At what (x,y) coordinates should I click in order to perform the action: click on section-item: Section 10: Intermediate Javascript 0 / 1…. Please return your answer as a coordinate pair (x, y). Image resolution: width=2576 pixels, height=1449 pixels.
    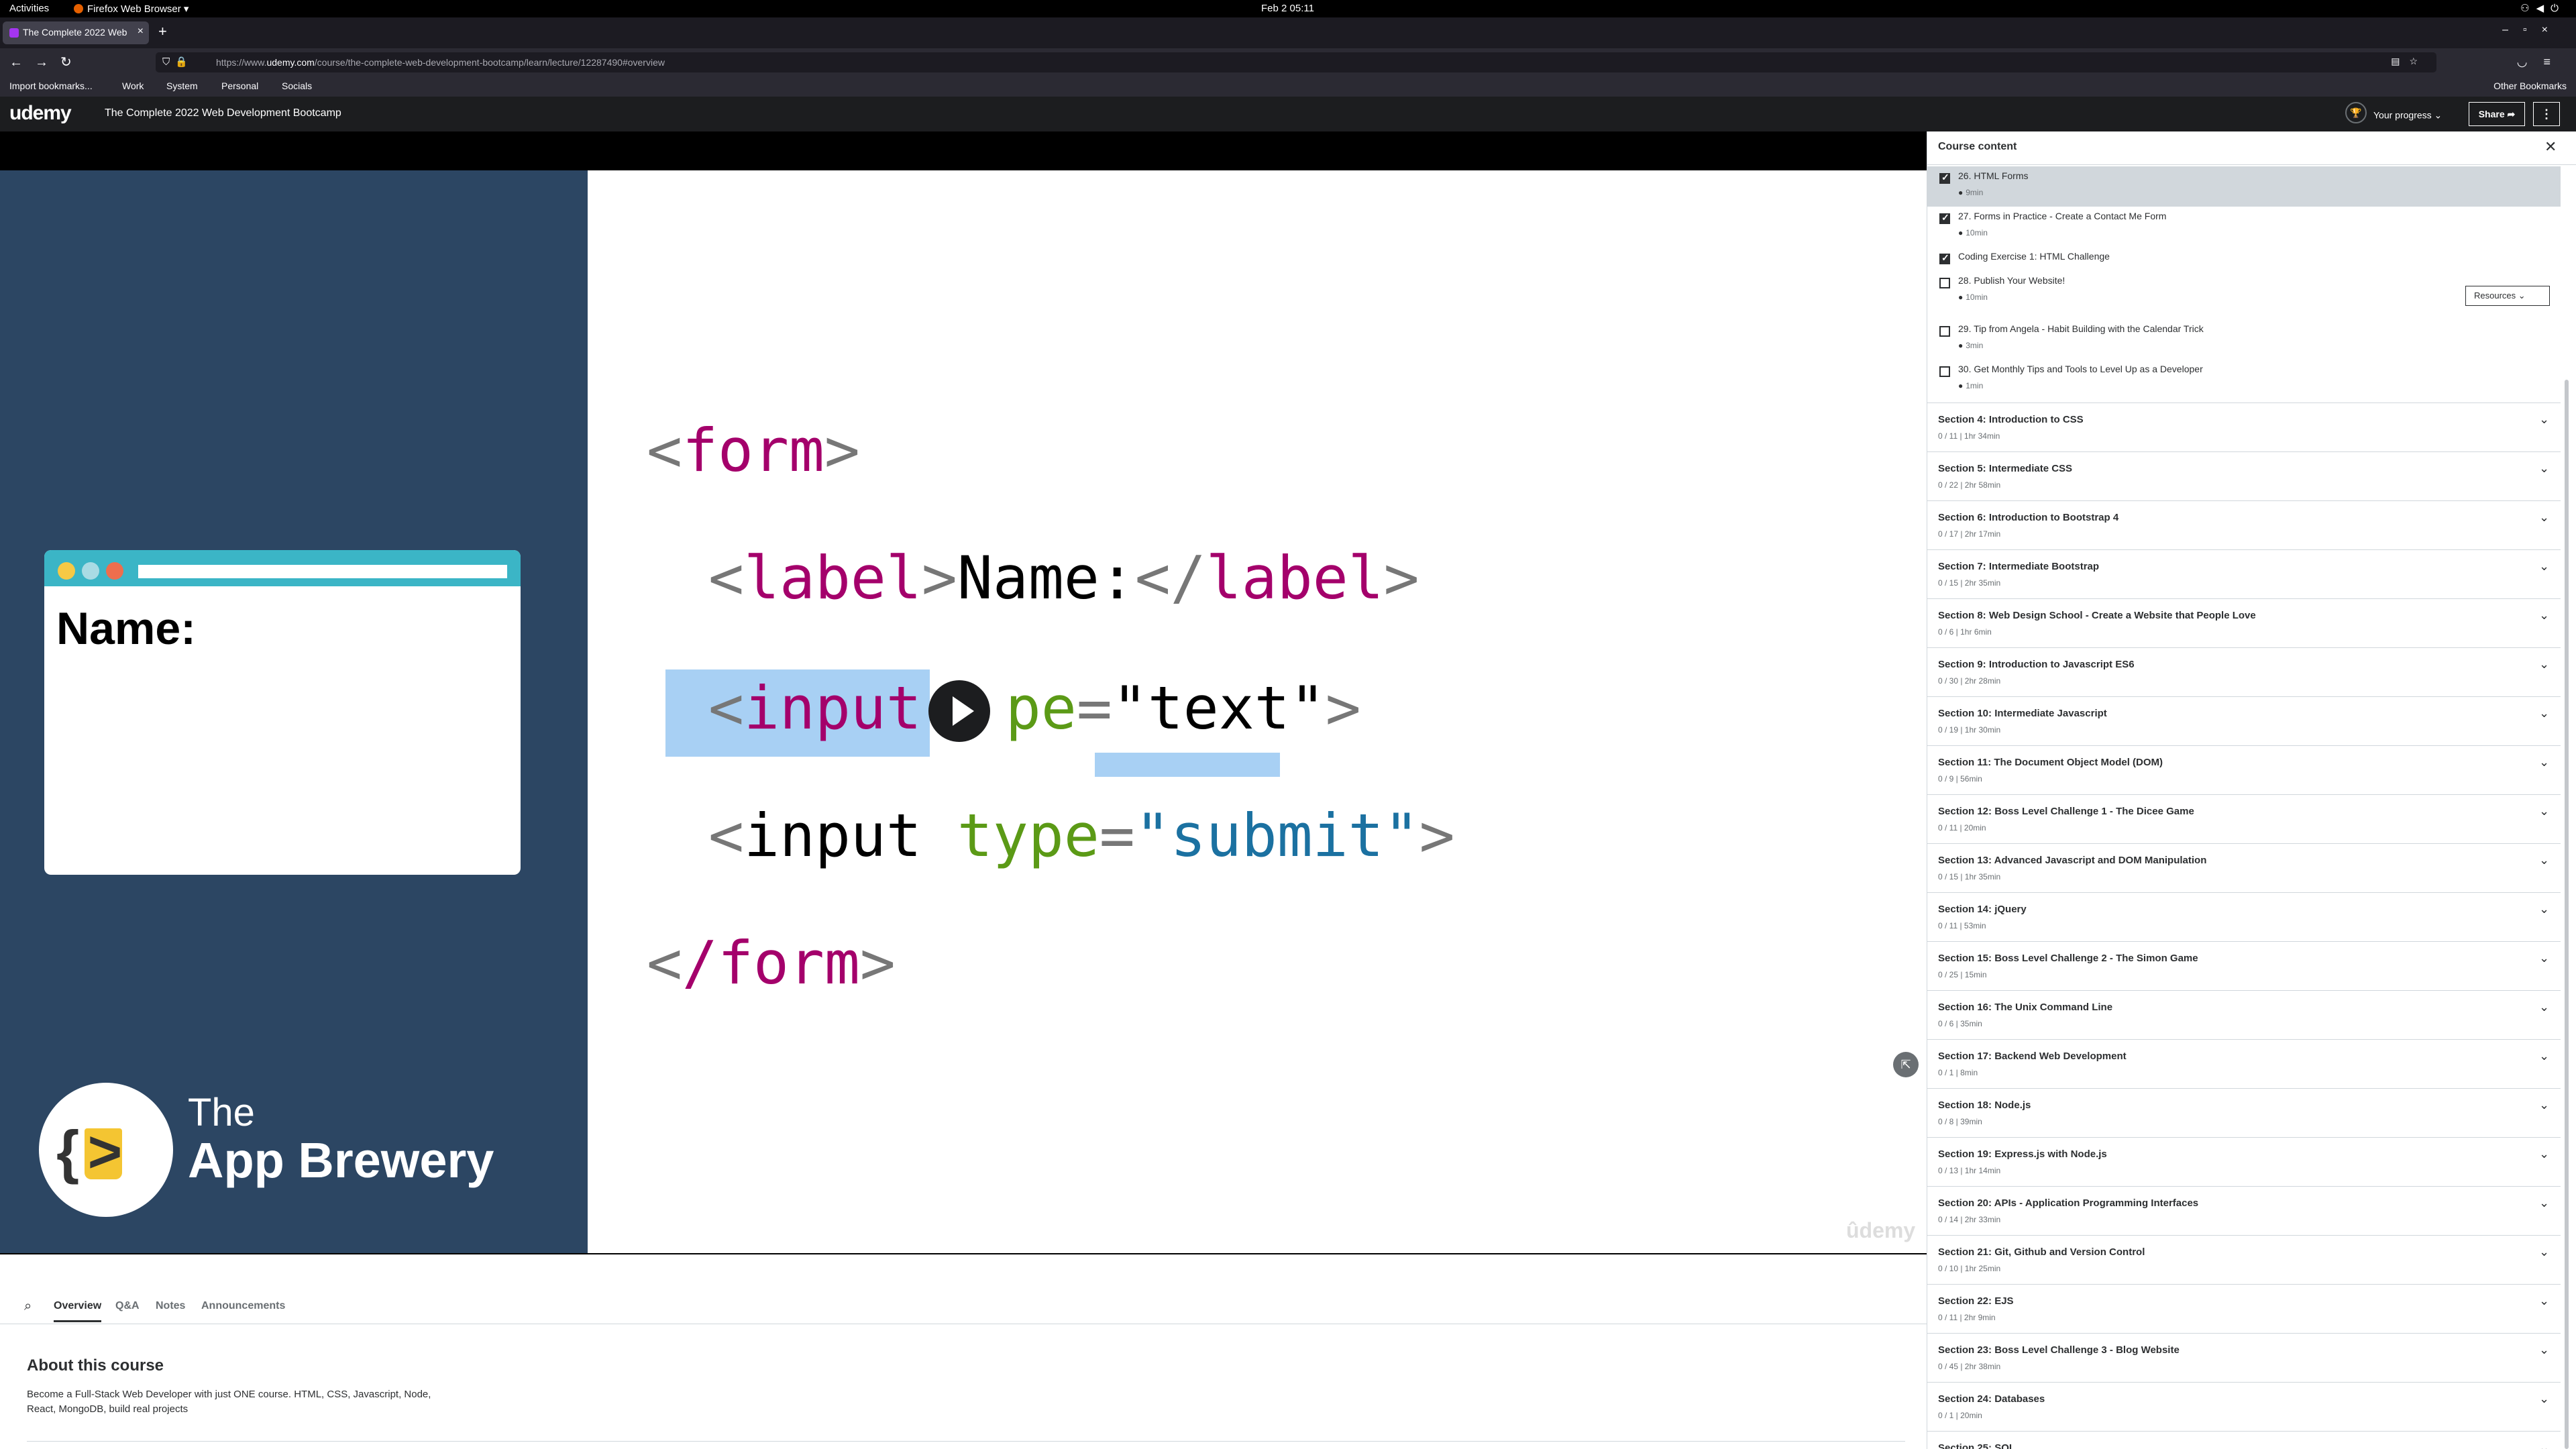
    Looking at the image, I should click on (2244, 720).